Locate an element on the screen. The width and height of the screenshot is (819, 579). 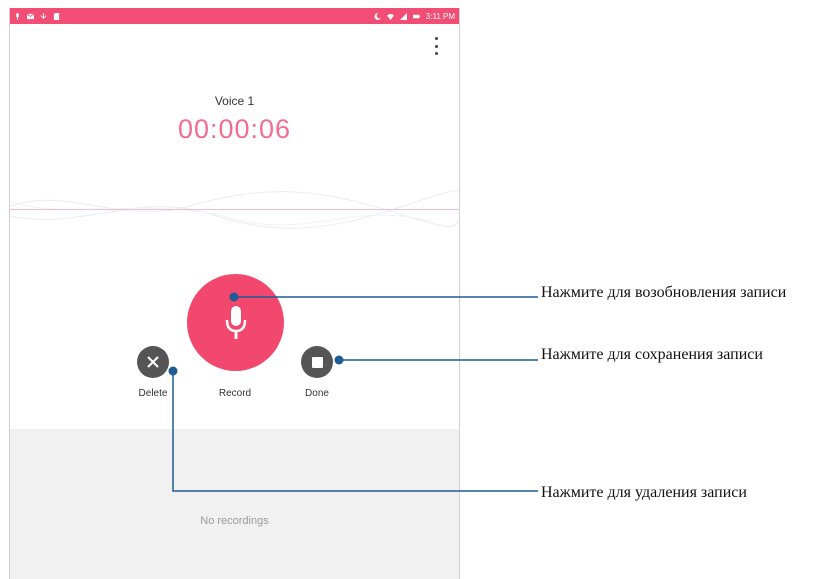
delete-button is located at coordinates (153, 362).